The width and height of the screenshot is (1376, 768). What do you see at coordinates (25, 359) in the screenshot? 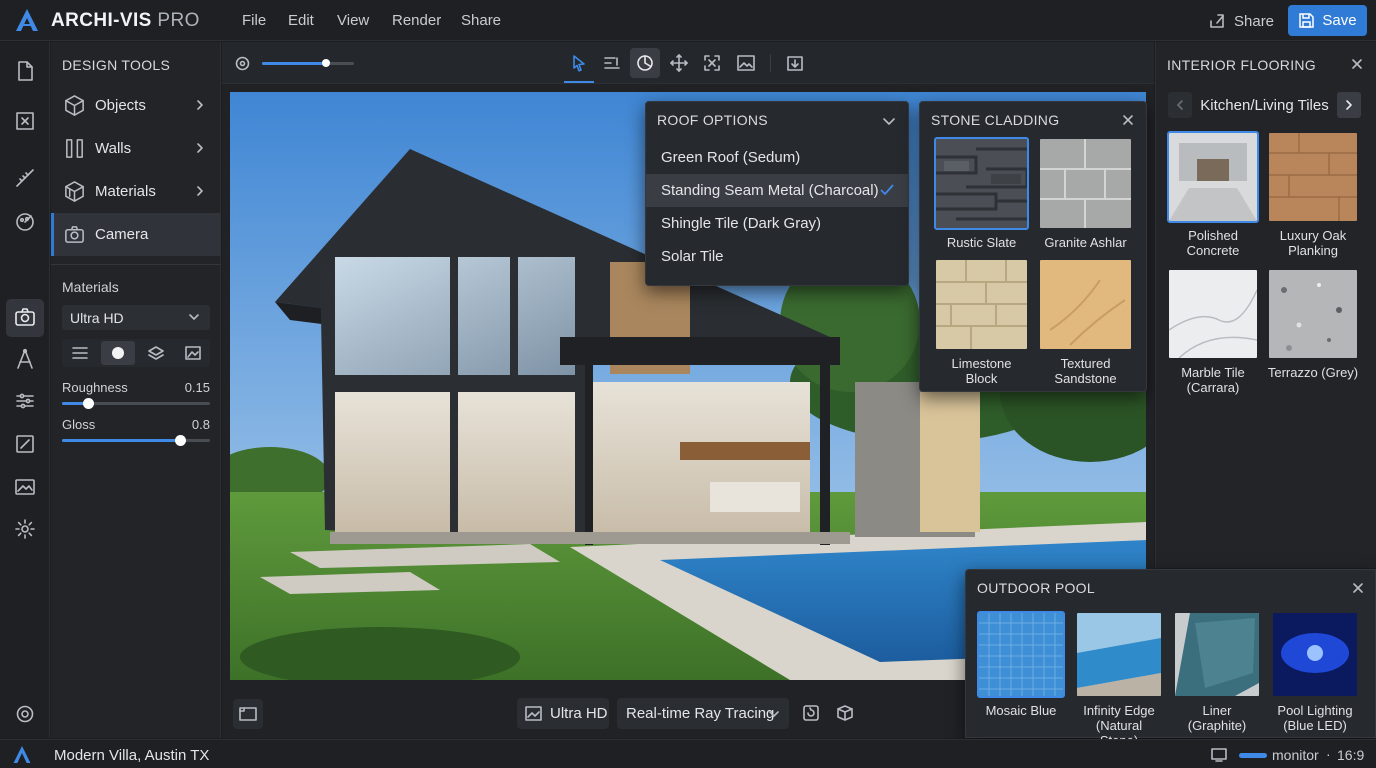
I see `compass-icon` at bounding box center [25, 359].